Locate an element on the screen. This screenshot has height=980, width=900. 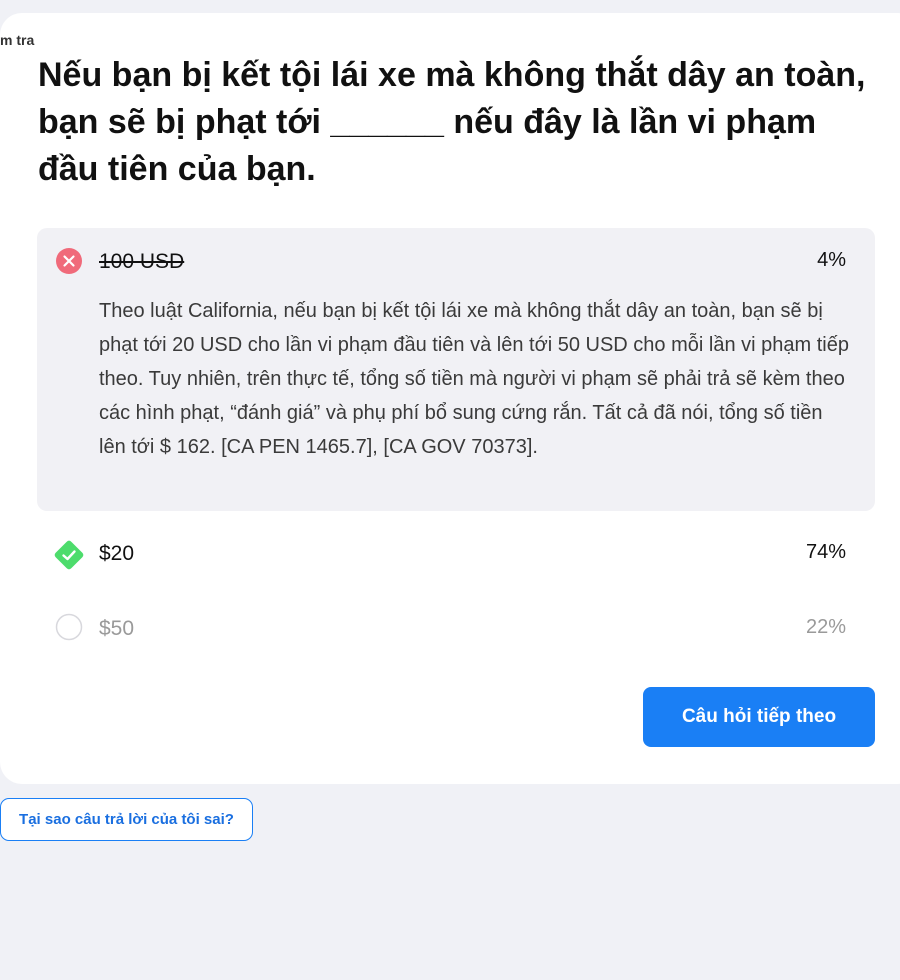
x-circle-icon is located at coordinates (69, 261).